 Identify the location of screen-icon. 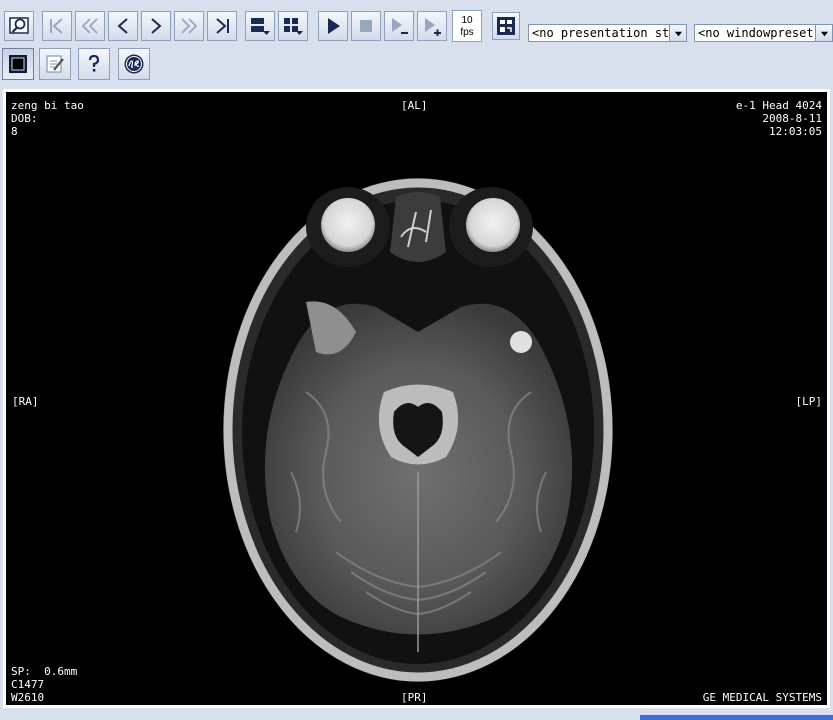
(18, 64).